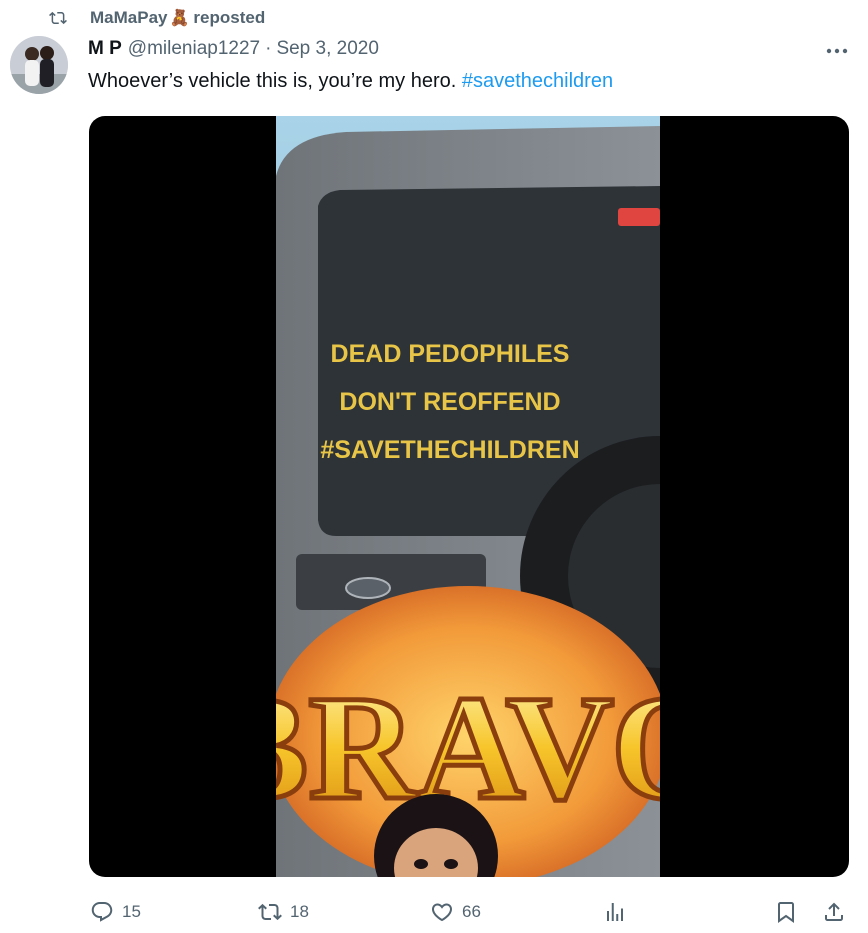 The width and height of the screenshot is (868, 933). What do you see at coordinates (102, 912) in the screenshot?
I see `reply-icon` at bounding box center [102, 912].